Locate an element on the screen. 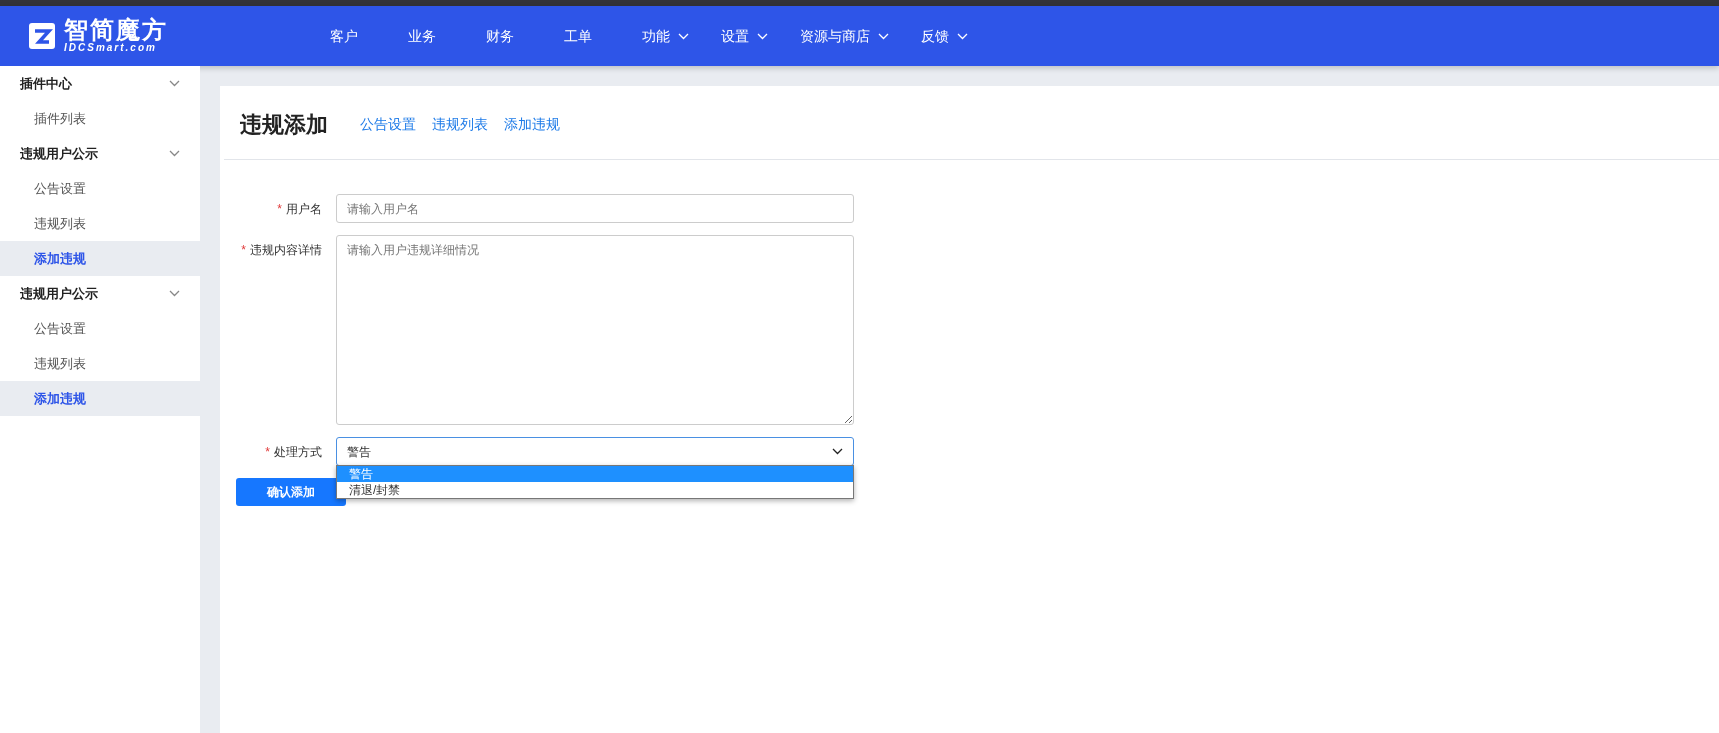 This screenshot has height=733, width=1719. breadcrumb-link: 违规列表 is located at coordinates (460, 124).